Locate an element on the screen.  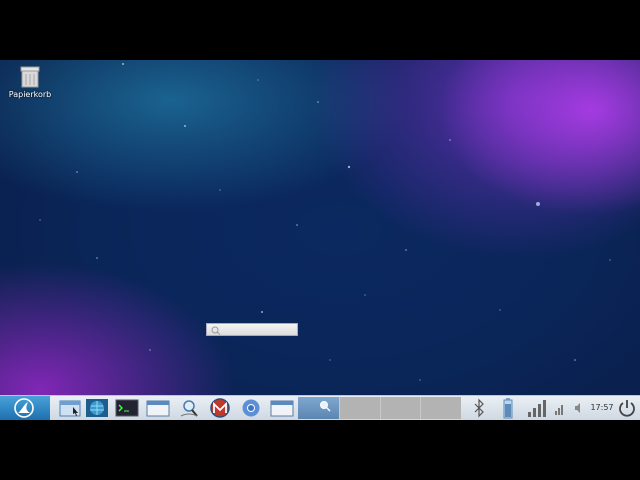
mail-client-icon is located at coordinates (220, 408).